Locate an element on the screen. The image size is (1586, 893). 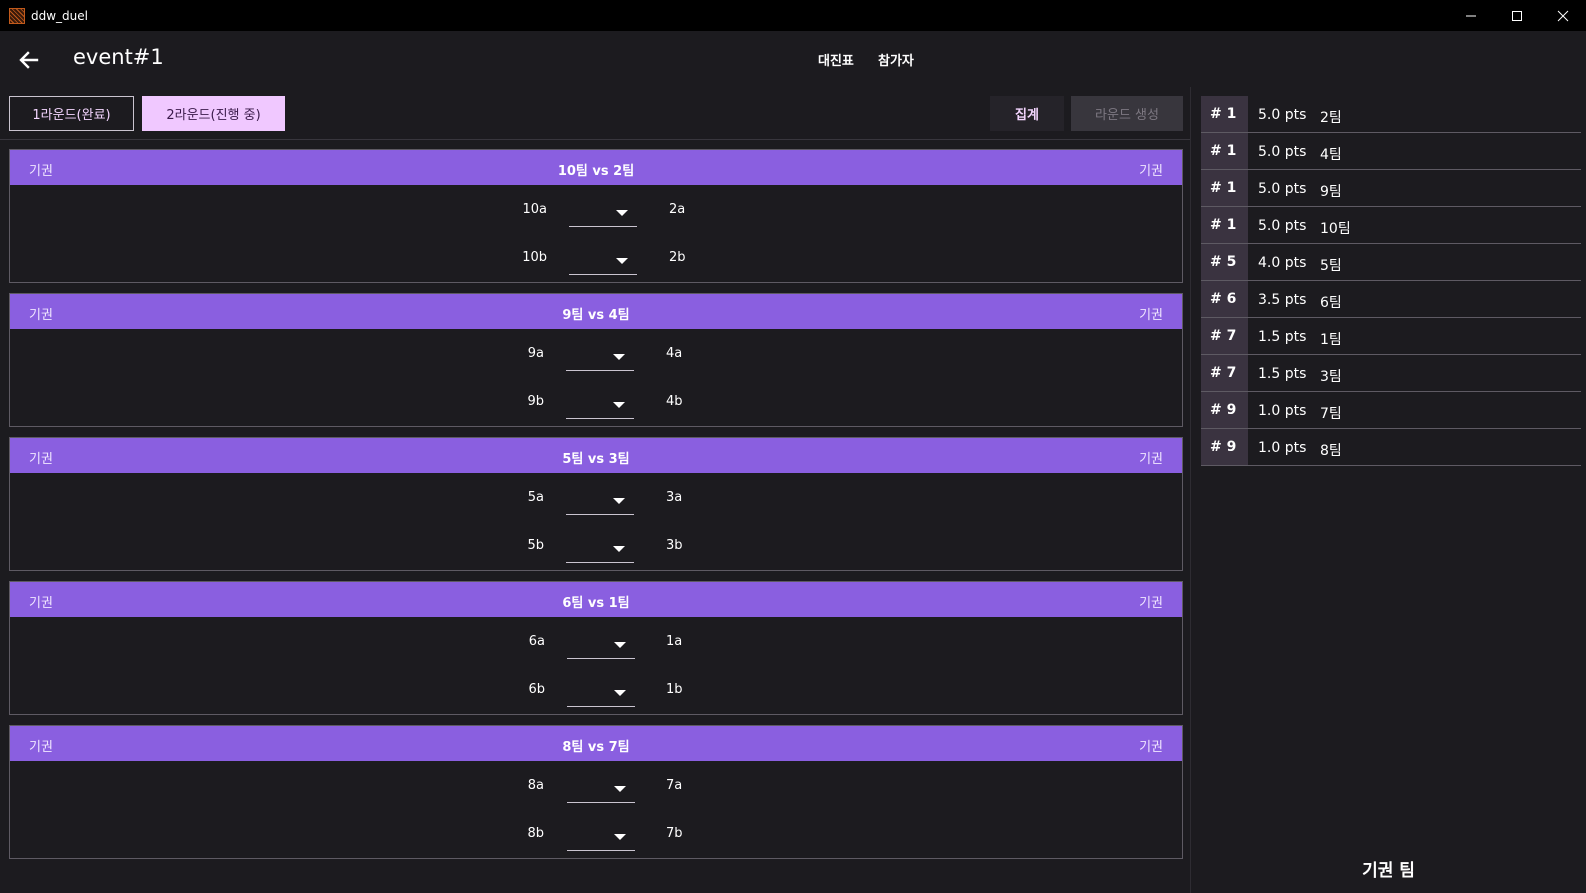
rank-team: 4팀 is located at coordinates (1331, 155).